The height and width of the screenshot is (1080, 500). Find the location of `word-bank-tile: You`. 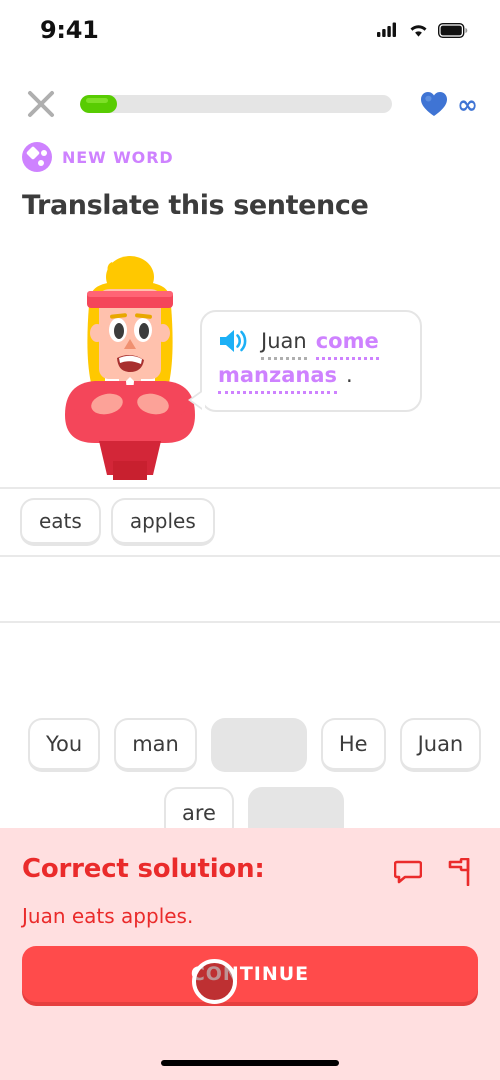

word-bank-tile: You is located at coordinates (64, 745).